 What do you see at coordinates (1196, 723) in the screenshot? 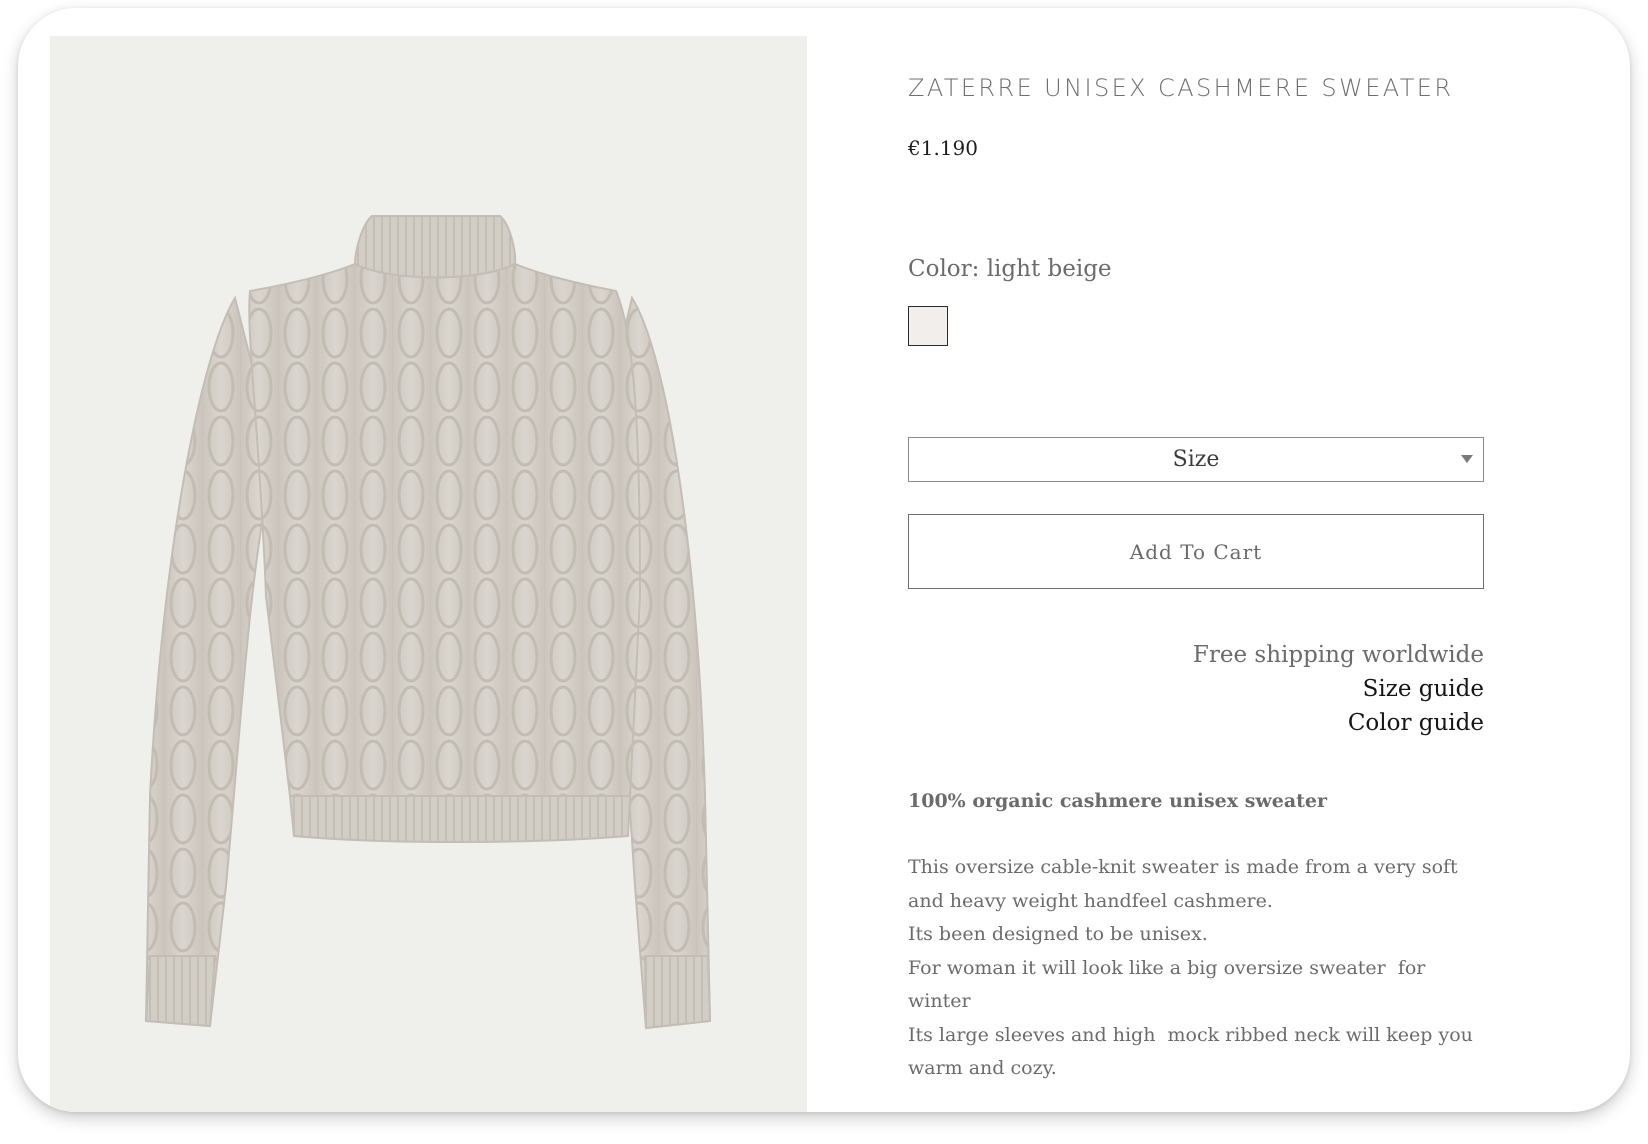
I see `color-guide-link: Color guide` at bounding box center [1196, 723].